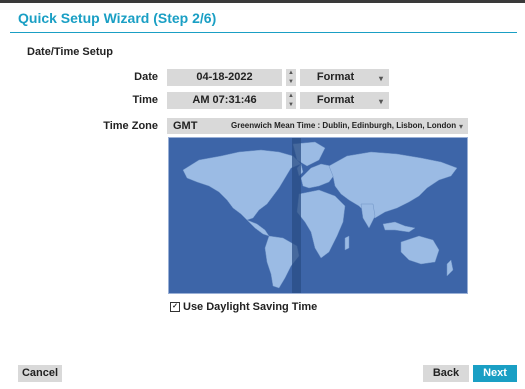 Image resolution: width=525 pixels, height=389 pixels. I want to click on time-format-dropdown: Format ▾, so click(344, 100).